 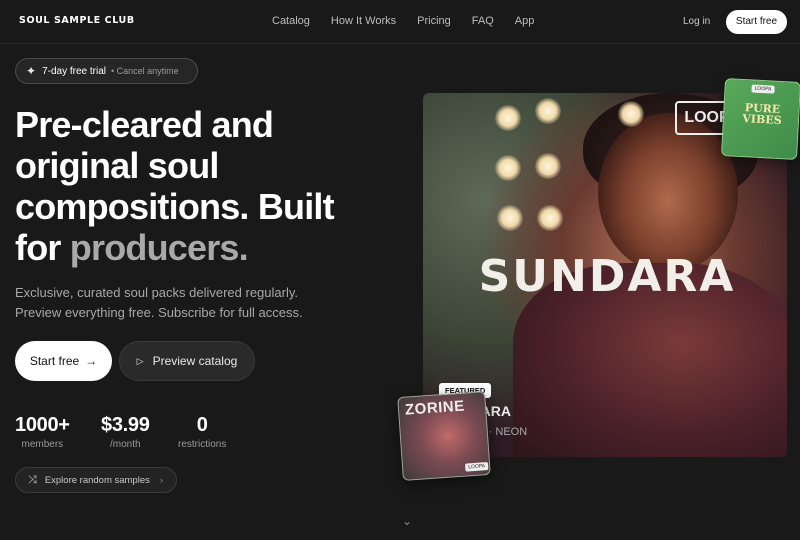 I want to click on stat-price: $3.99 /month, so click(x=125, y=432).